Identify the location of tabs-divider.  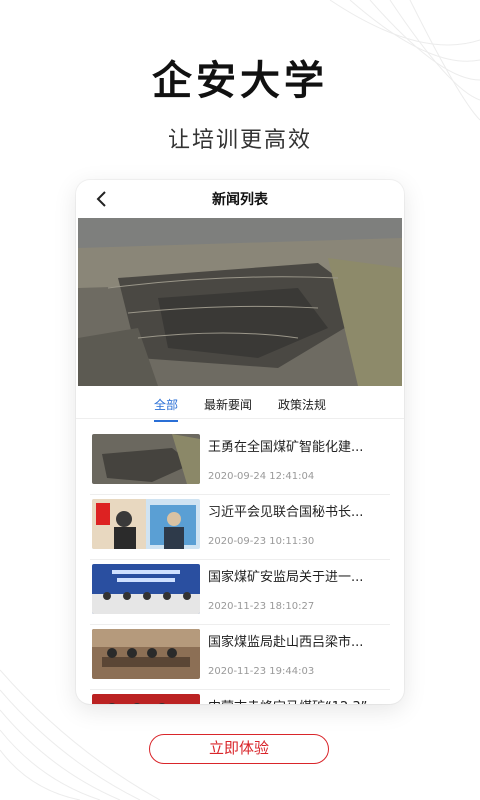
(240, 418).